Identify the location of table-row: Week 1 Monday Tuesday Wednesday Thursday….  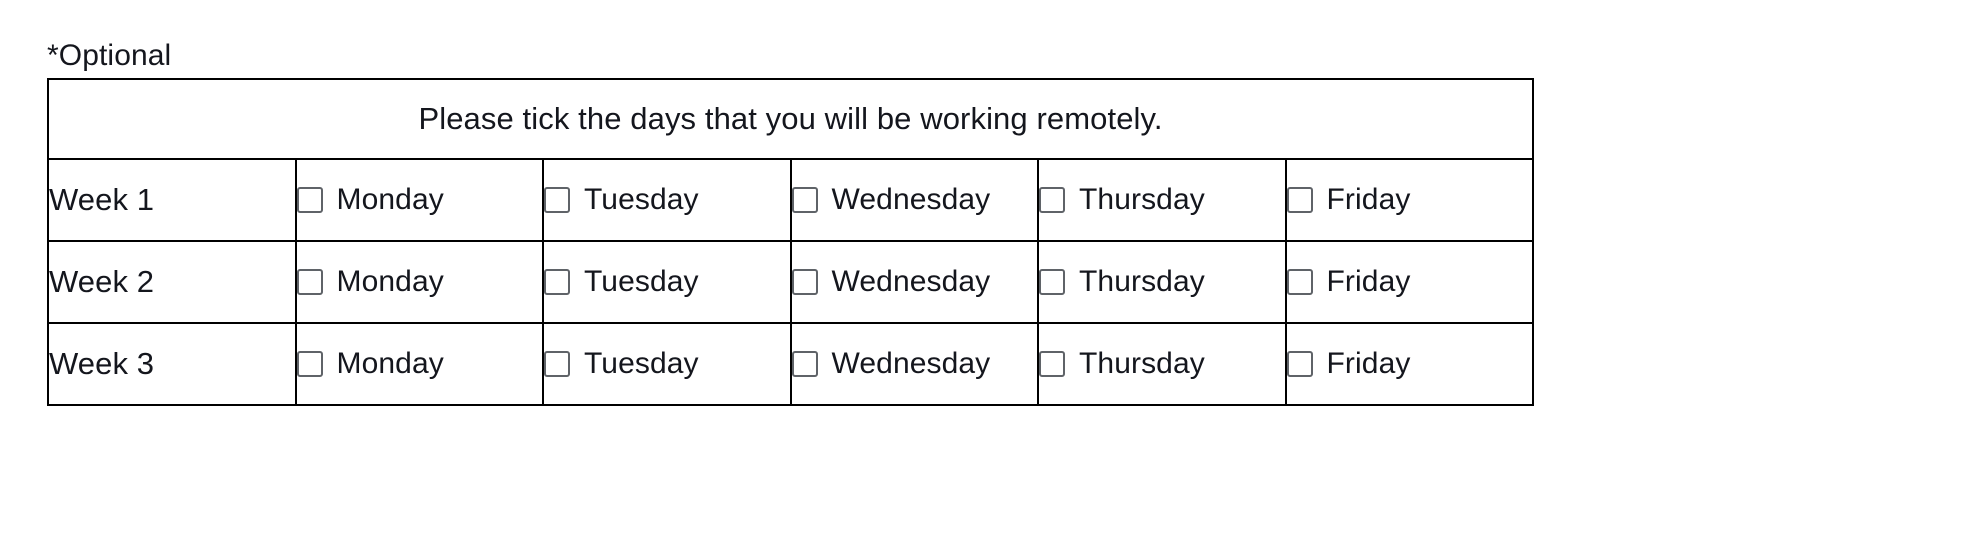
(790, 200).